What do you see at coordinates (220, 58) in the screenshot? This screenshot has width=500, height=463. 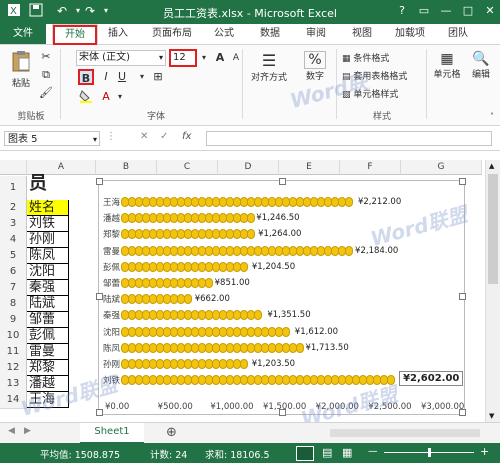 I see `grow-font-icon: A` at bounding box center [220, 58].